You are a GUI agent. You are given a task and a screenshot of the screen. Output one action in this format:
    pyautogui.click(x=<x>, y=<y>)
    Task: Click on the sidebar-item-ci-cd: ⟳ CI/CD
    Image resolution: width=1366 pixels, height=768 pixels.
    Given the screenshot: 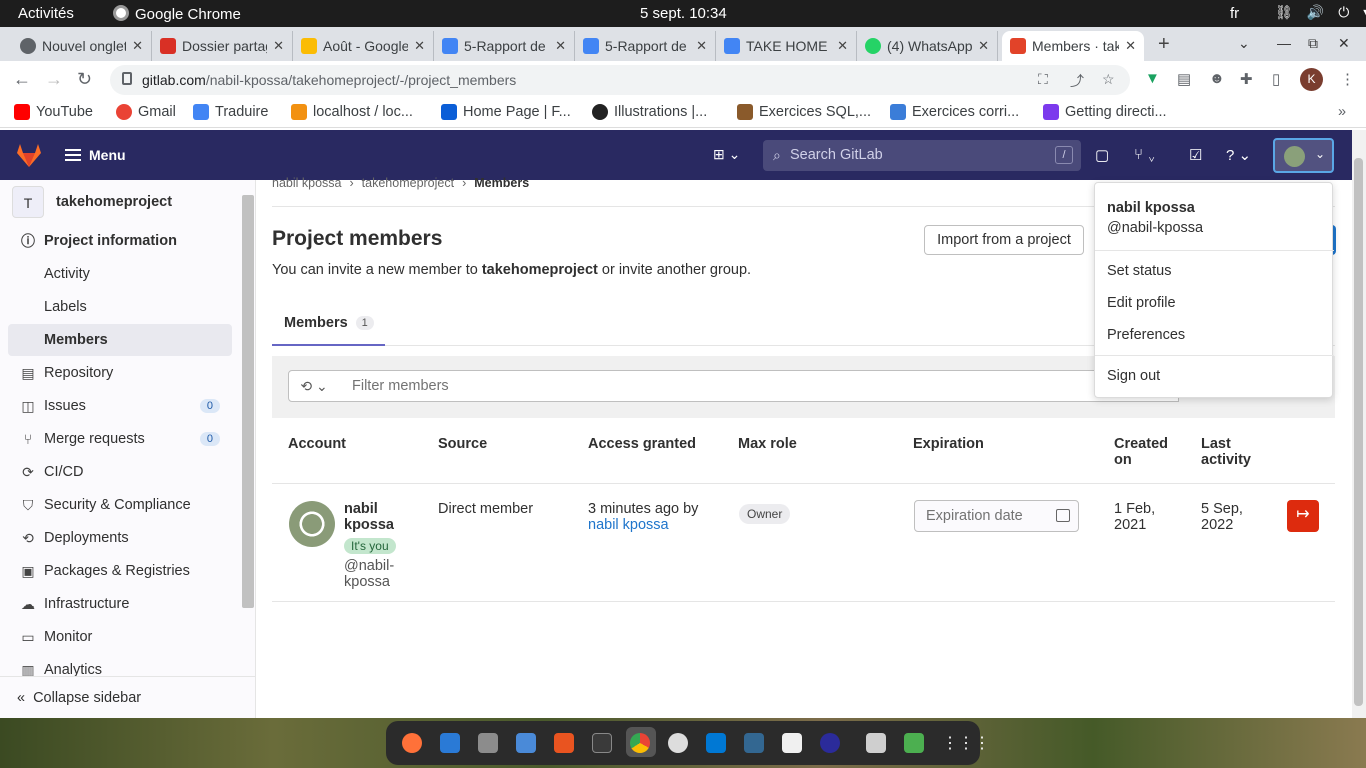 What is the action you would take?
    pyautogui.click(x=120, y=472)
    